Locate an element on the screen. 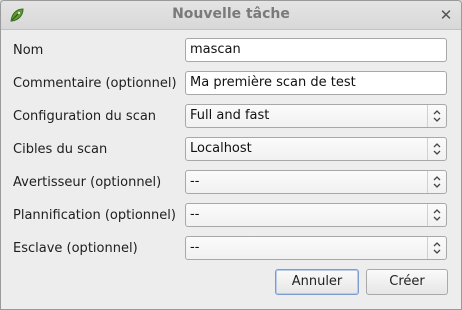  form-row-schedule: Plannification (optionnel) -- is located at coordinates (231, 216).